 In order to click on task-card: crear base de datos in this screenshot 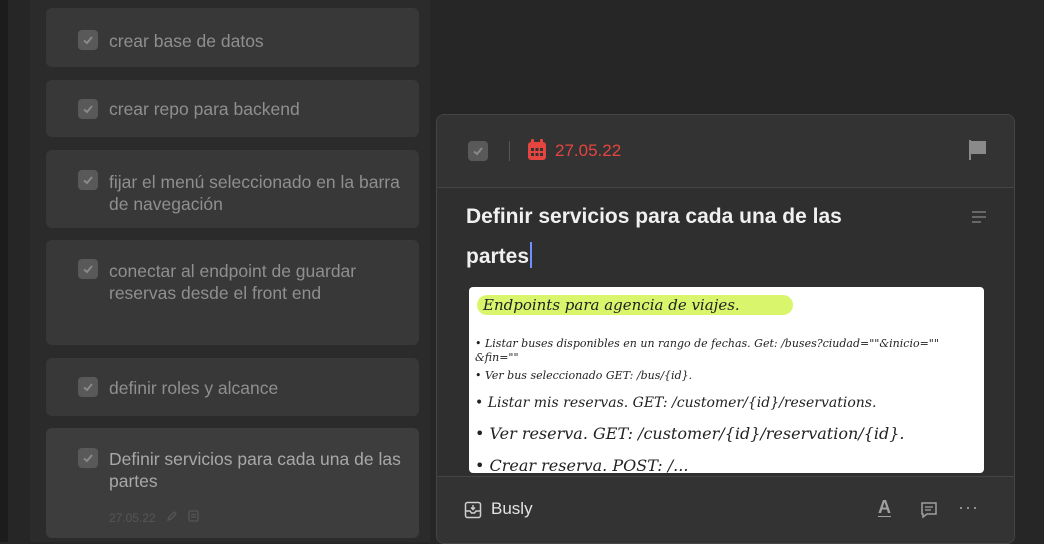, I will do `click(232, 37)`.